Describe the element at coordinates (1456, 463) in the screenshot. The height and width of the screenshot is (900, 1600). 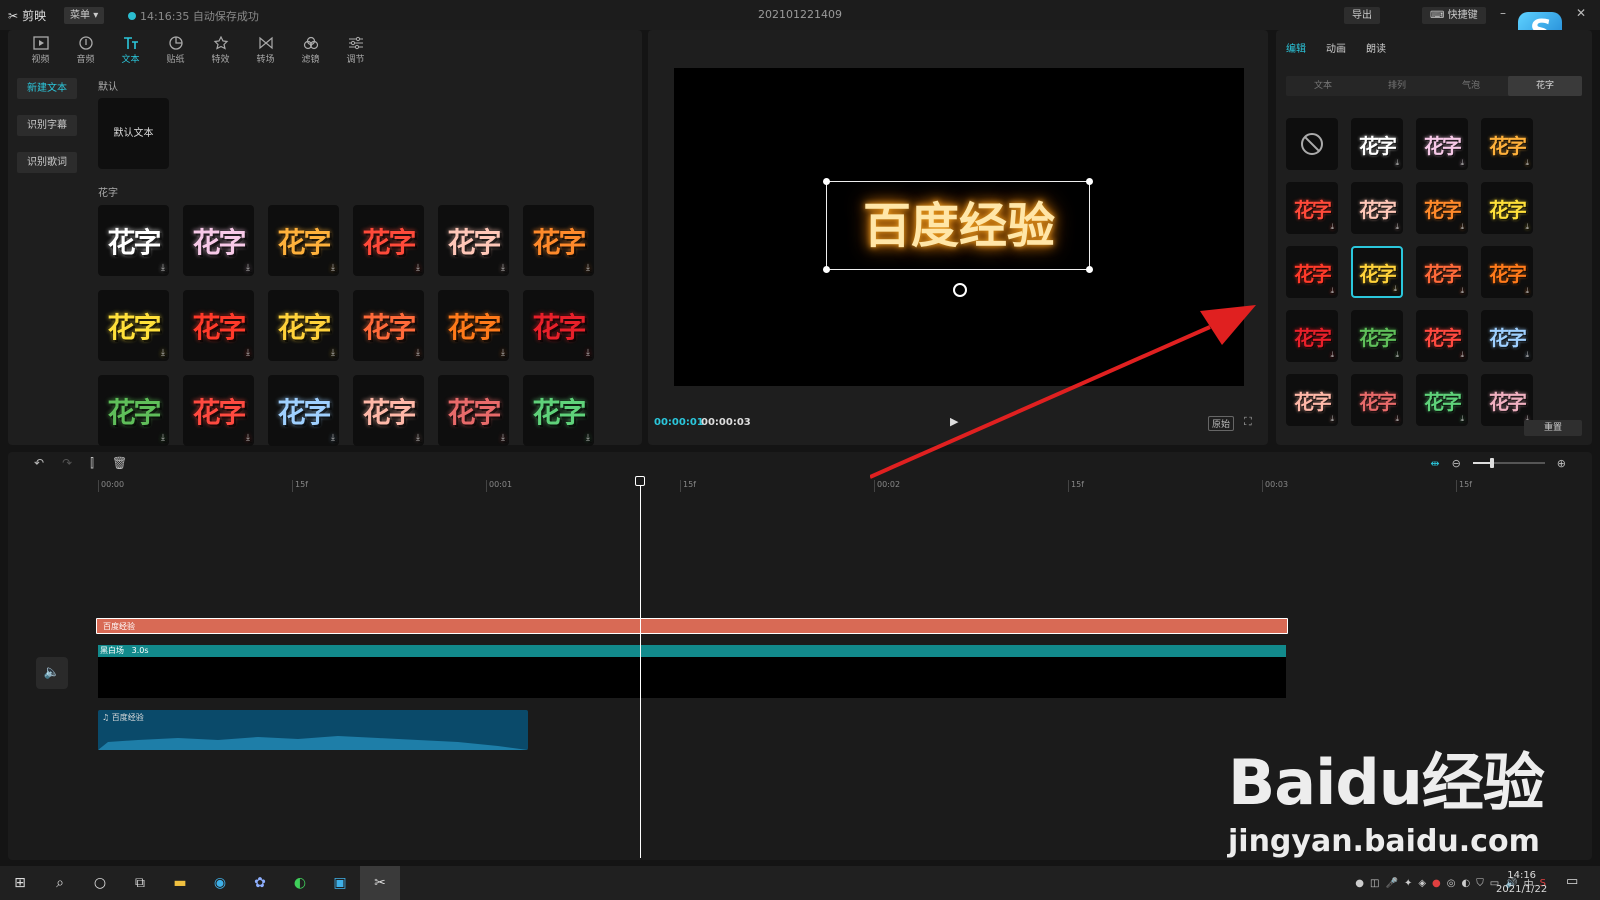
I see `zoom-out-icon: ⊖` at that location.